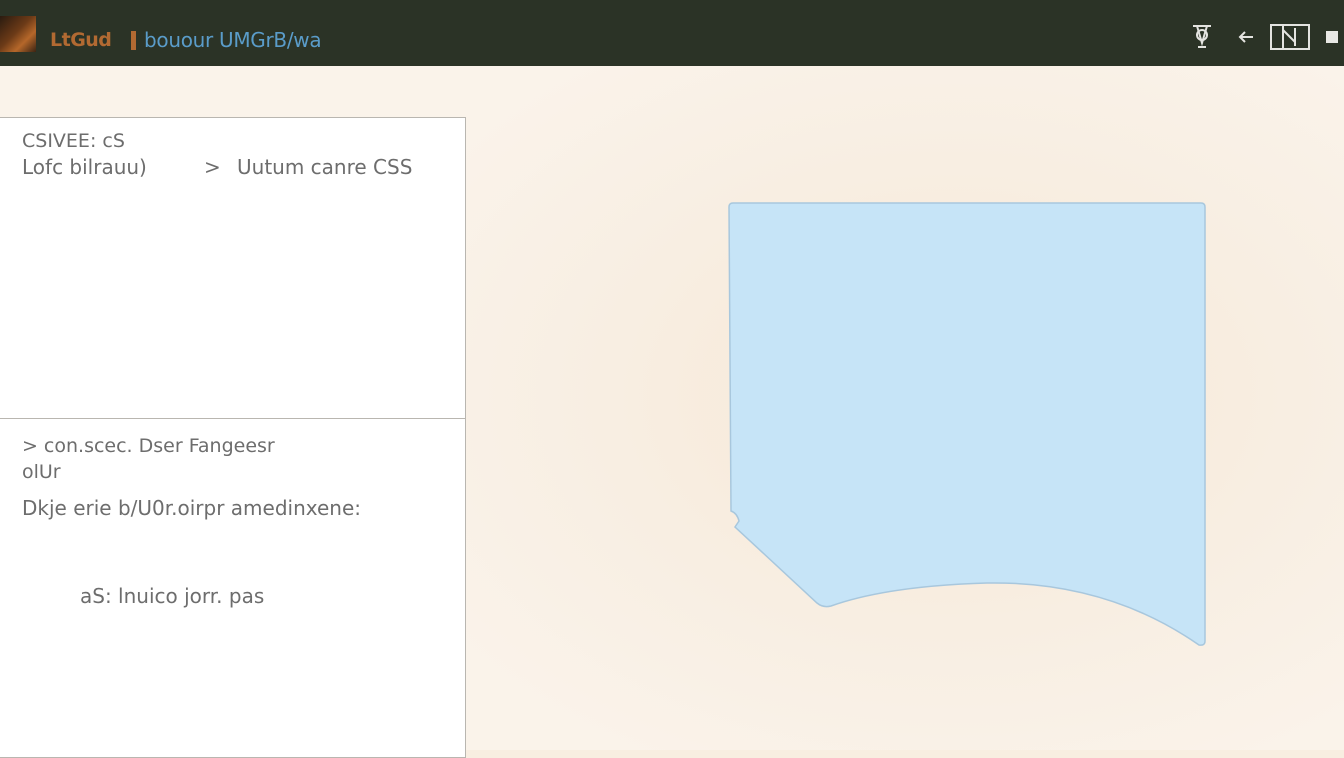 The width and height of the screenshot is (1344, 758). I want to click on back-arrow-icon, so click(1246, 37).